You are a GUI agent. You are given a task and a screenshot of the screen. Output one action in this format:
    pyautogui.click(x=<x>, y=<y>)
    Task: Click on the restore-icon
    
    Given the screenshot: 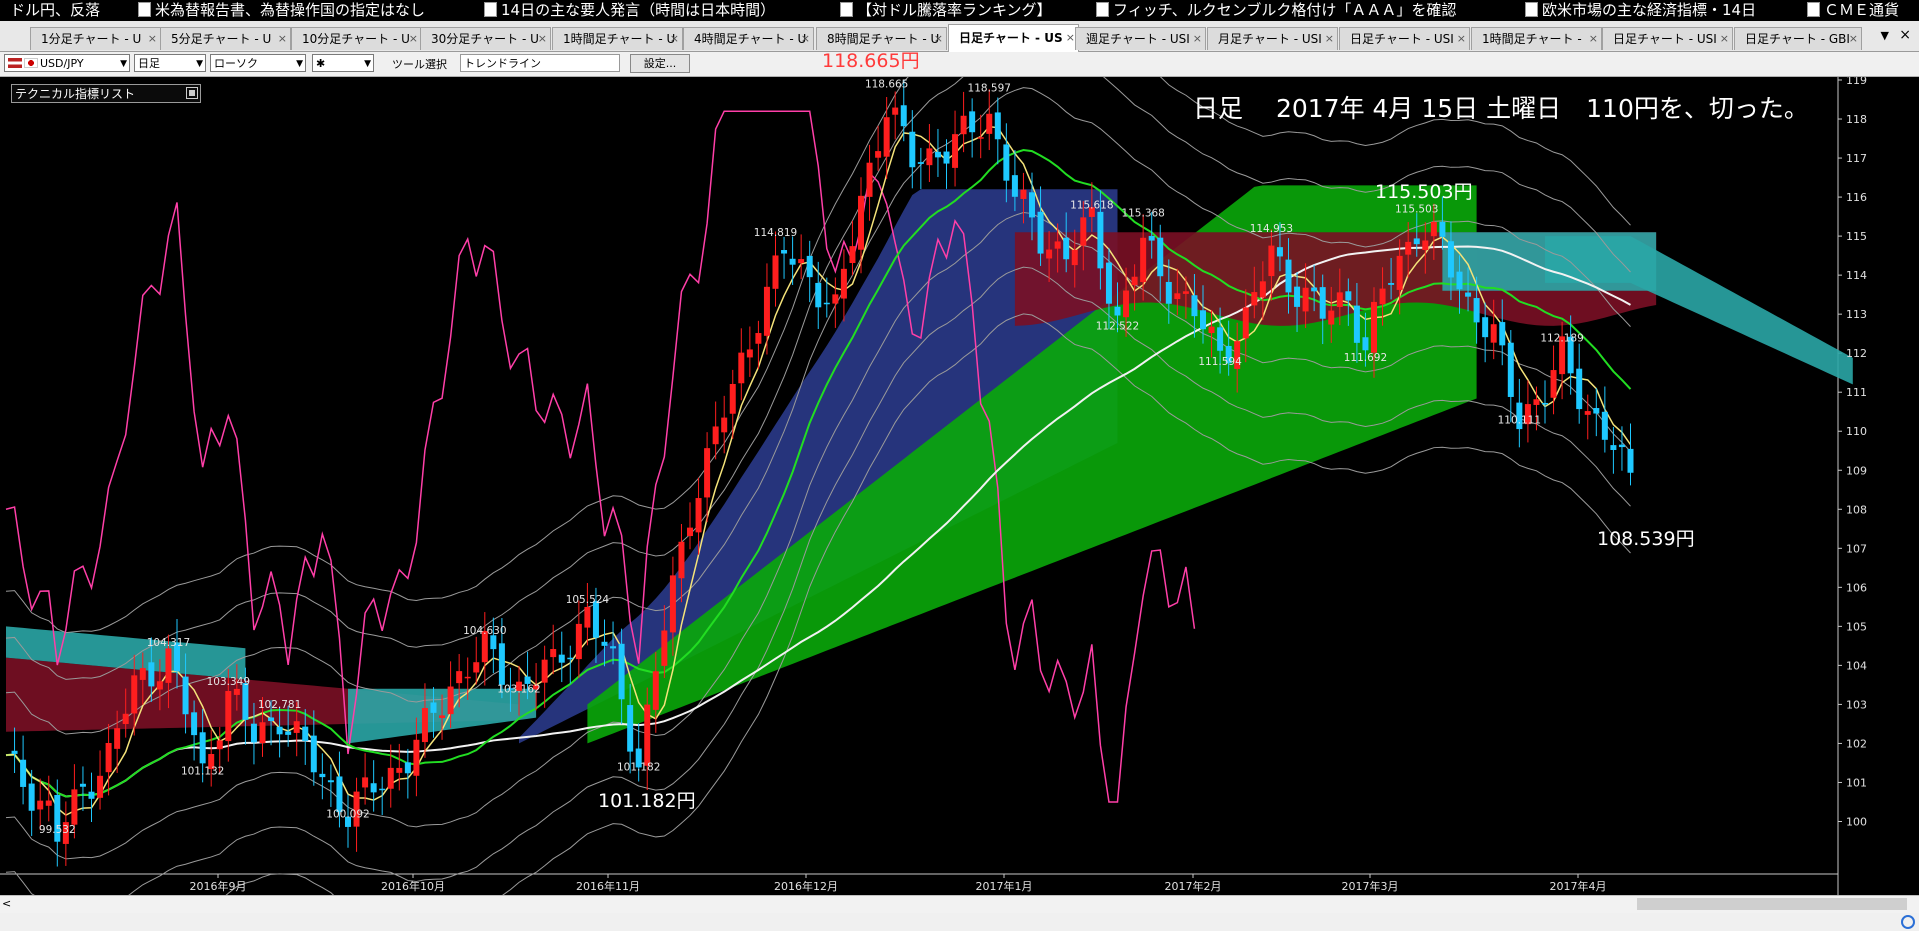 What is the action you would take?
    pyautogui.click(x=192, y=93)
    